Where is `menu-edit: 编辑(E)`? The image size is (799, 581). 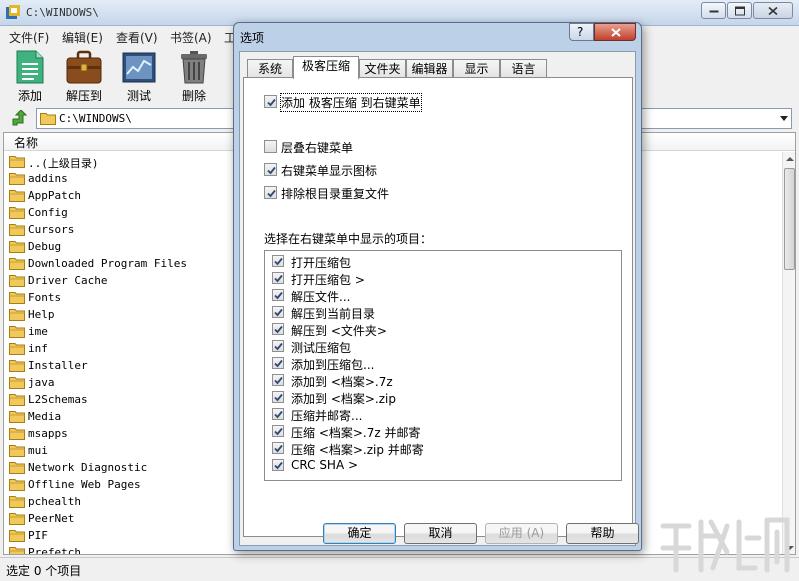 menu-edit: 编辑(E) is located at coordinates (82, 37).